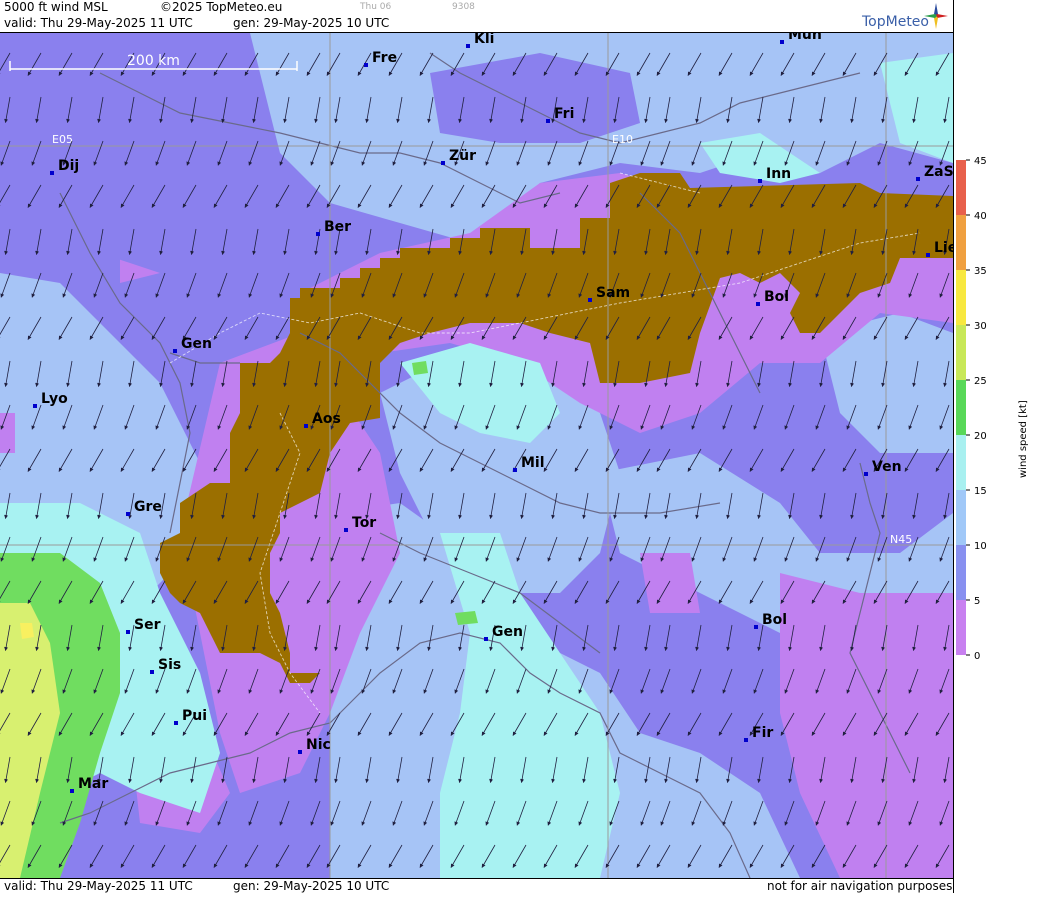 The height and width of the screenshot is (897, 1045). Describe the element at coordinates (1023, 439) in the screenshot. I see `legend-title: wind speed [kt]` at that location.